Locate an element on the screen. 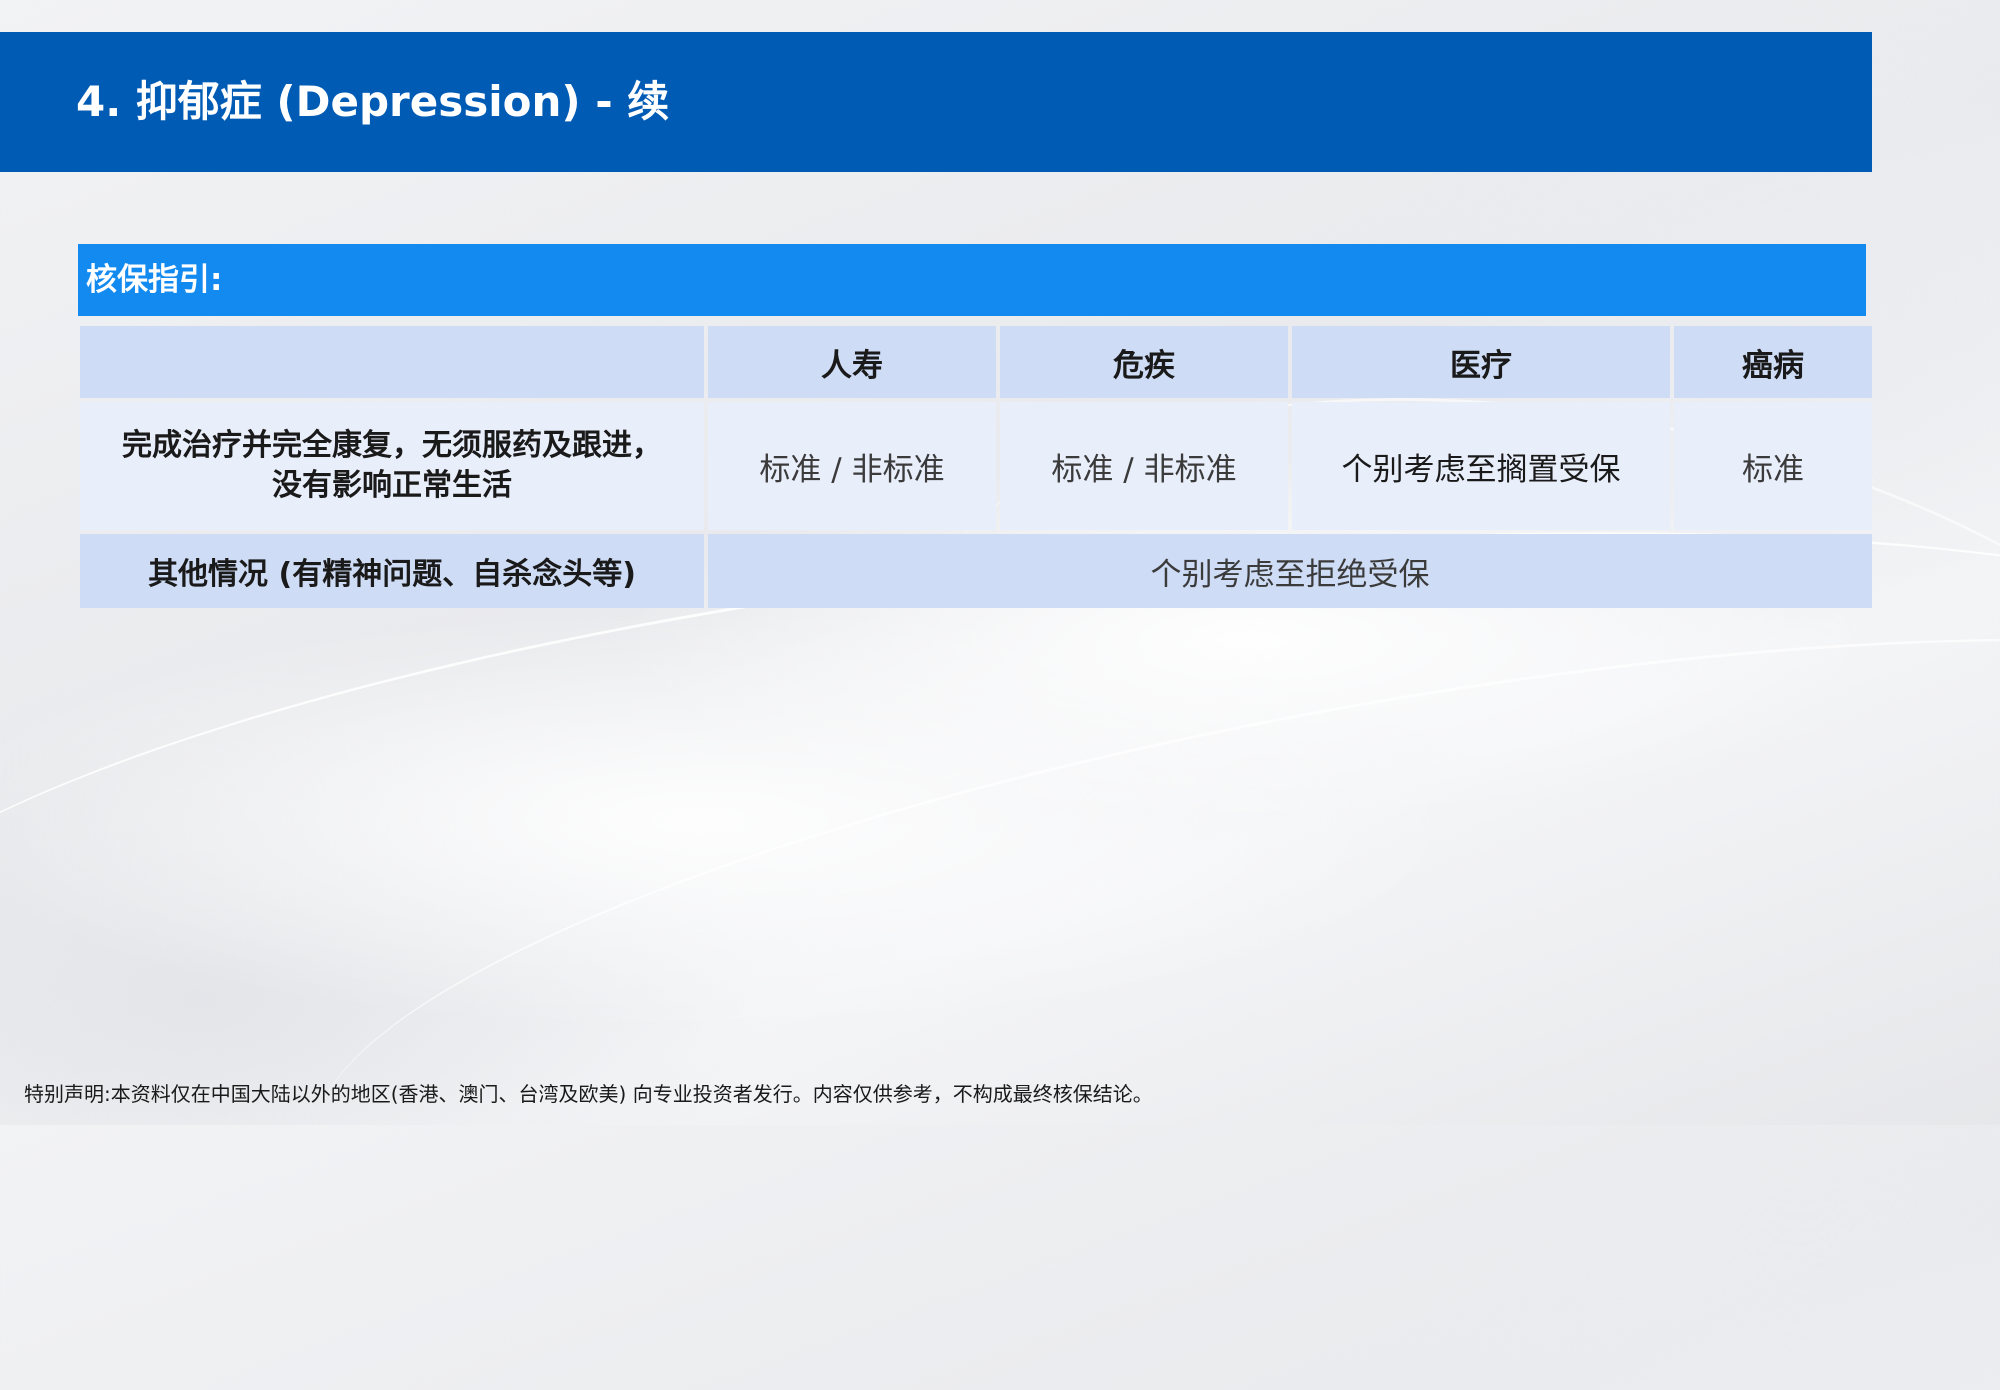 The image size is (2000, 1390). column-header-blank is located at coordinates (392, 362).